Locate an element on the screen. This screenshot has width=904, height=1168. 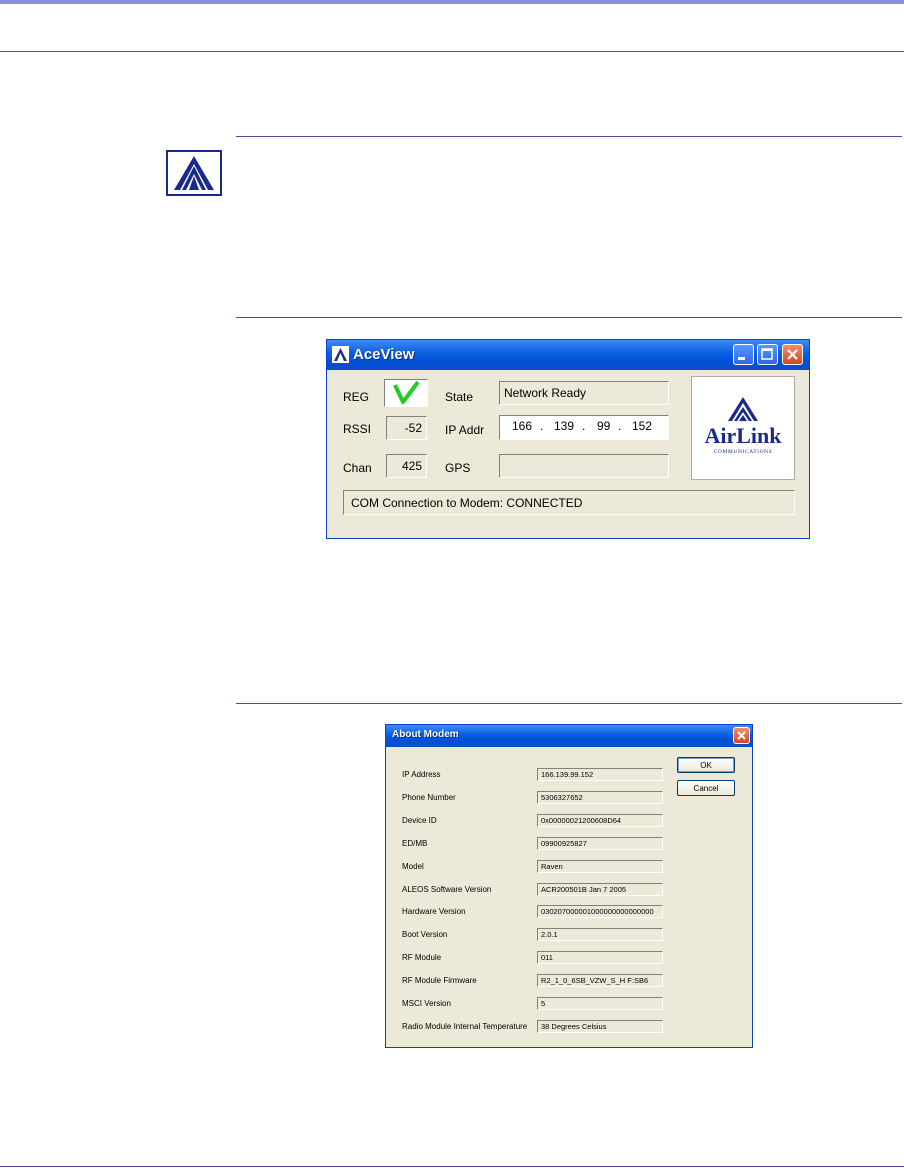
about-field-label: RF Module is located at coordinates (422, 958).